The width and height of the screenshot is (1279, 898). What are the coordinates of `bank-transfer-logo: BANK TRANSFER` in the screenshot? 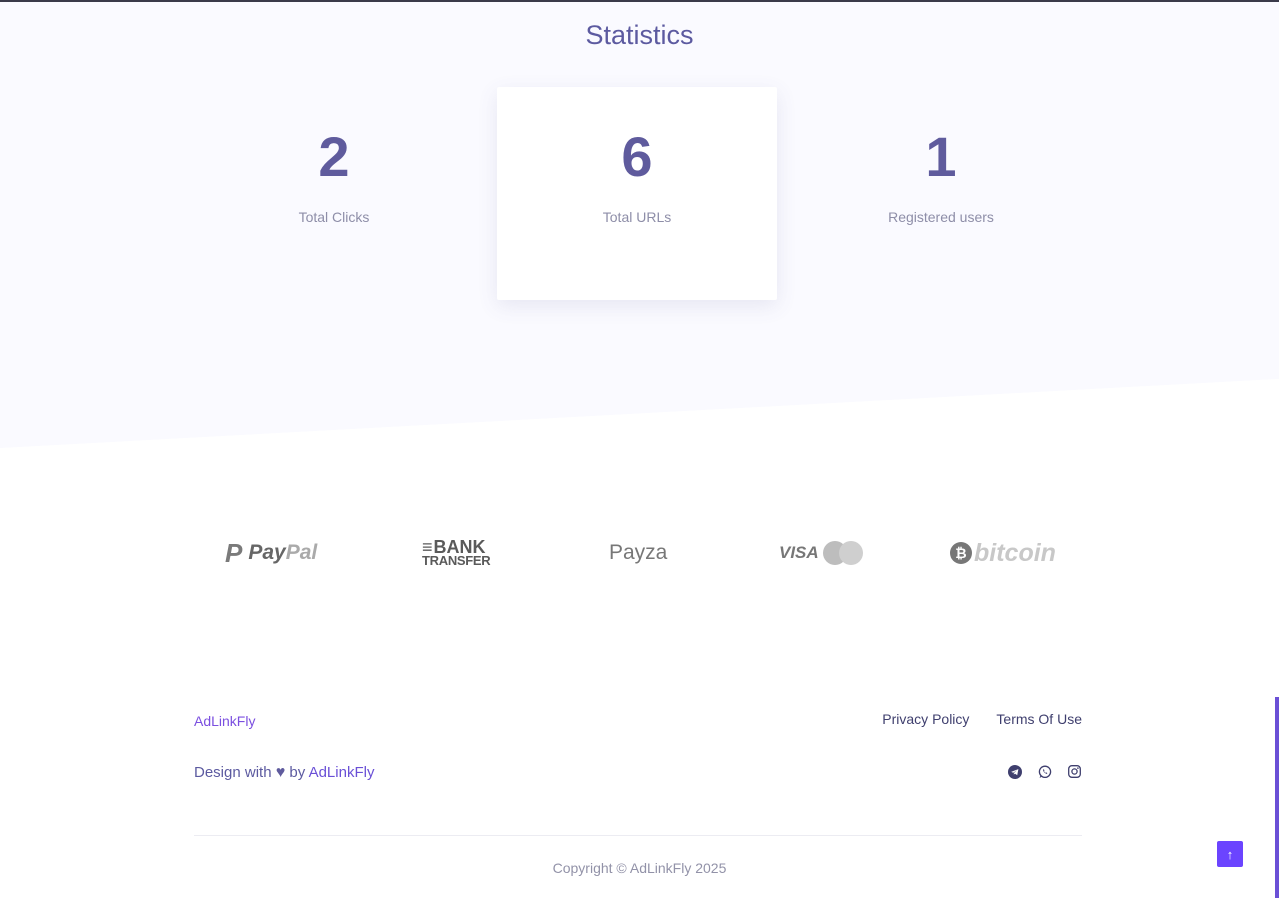 It's located at (456, 557).